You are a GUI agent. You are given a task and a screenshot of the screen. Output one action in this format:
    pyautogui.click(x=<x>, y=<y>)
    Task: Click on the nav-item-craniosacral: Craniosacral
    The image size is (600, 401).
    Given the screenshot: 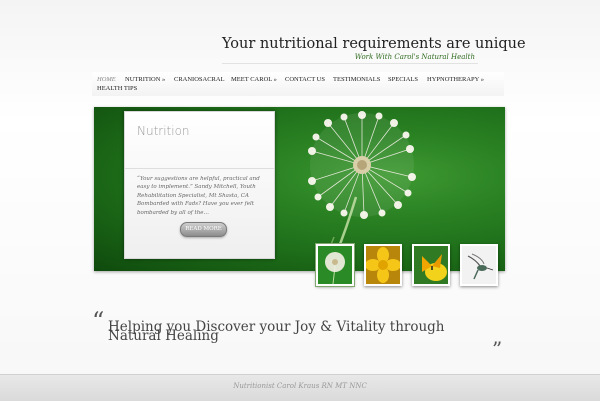 What is the action you would take?
    pyautogui.click(x=199, y=79)
    